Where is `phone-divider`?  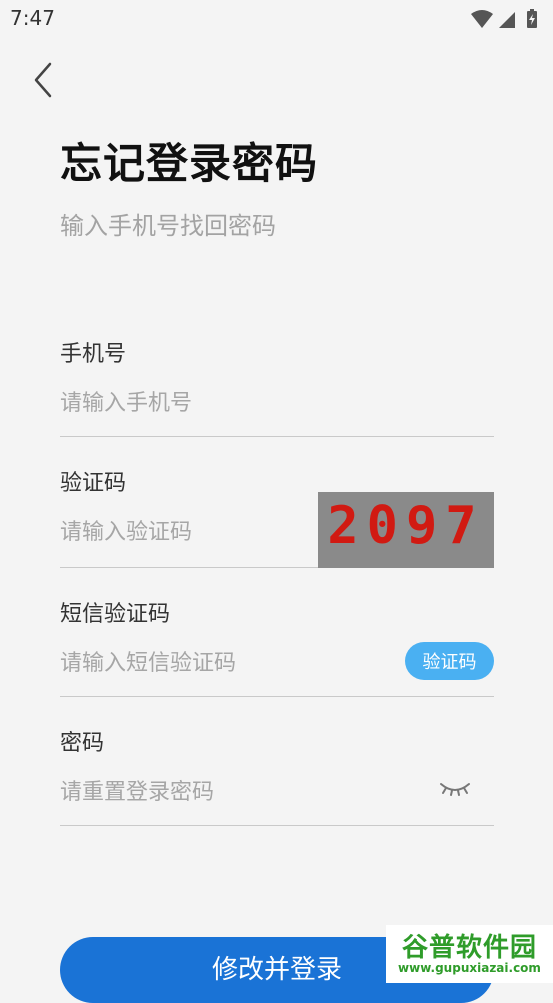
phone-divider is located at coordinates (277, 436).